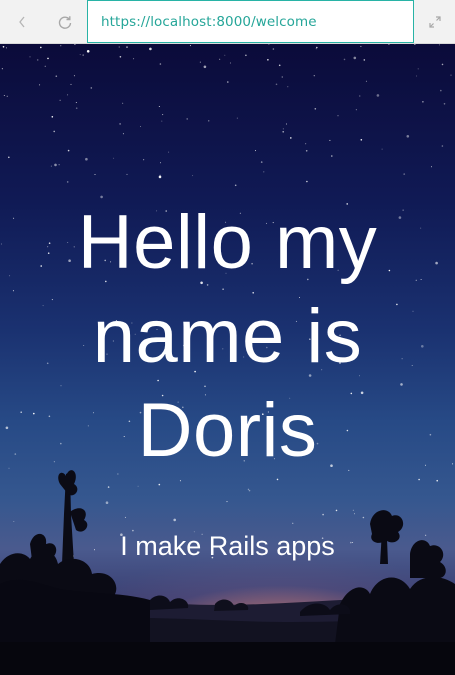 The height and width of the screenshot is (675, 455). What do you see at coordinates (227, 242) in the screenshot?
I see `hero-title-line-1: Hello my` at bounding box center [227, 242].